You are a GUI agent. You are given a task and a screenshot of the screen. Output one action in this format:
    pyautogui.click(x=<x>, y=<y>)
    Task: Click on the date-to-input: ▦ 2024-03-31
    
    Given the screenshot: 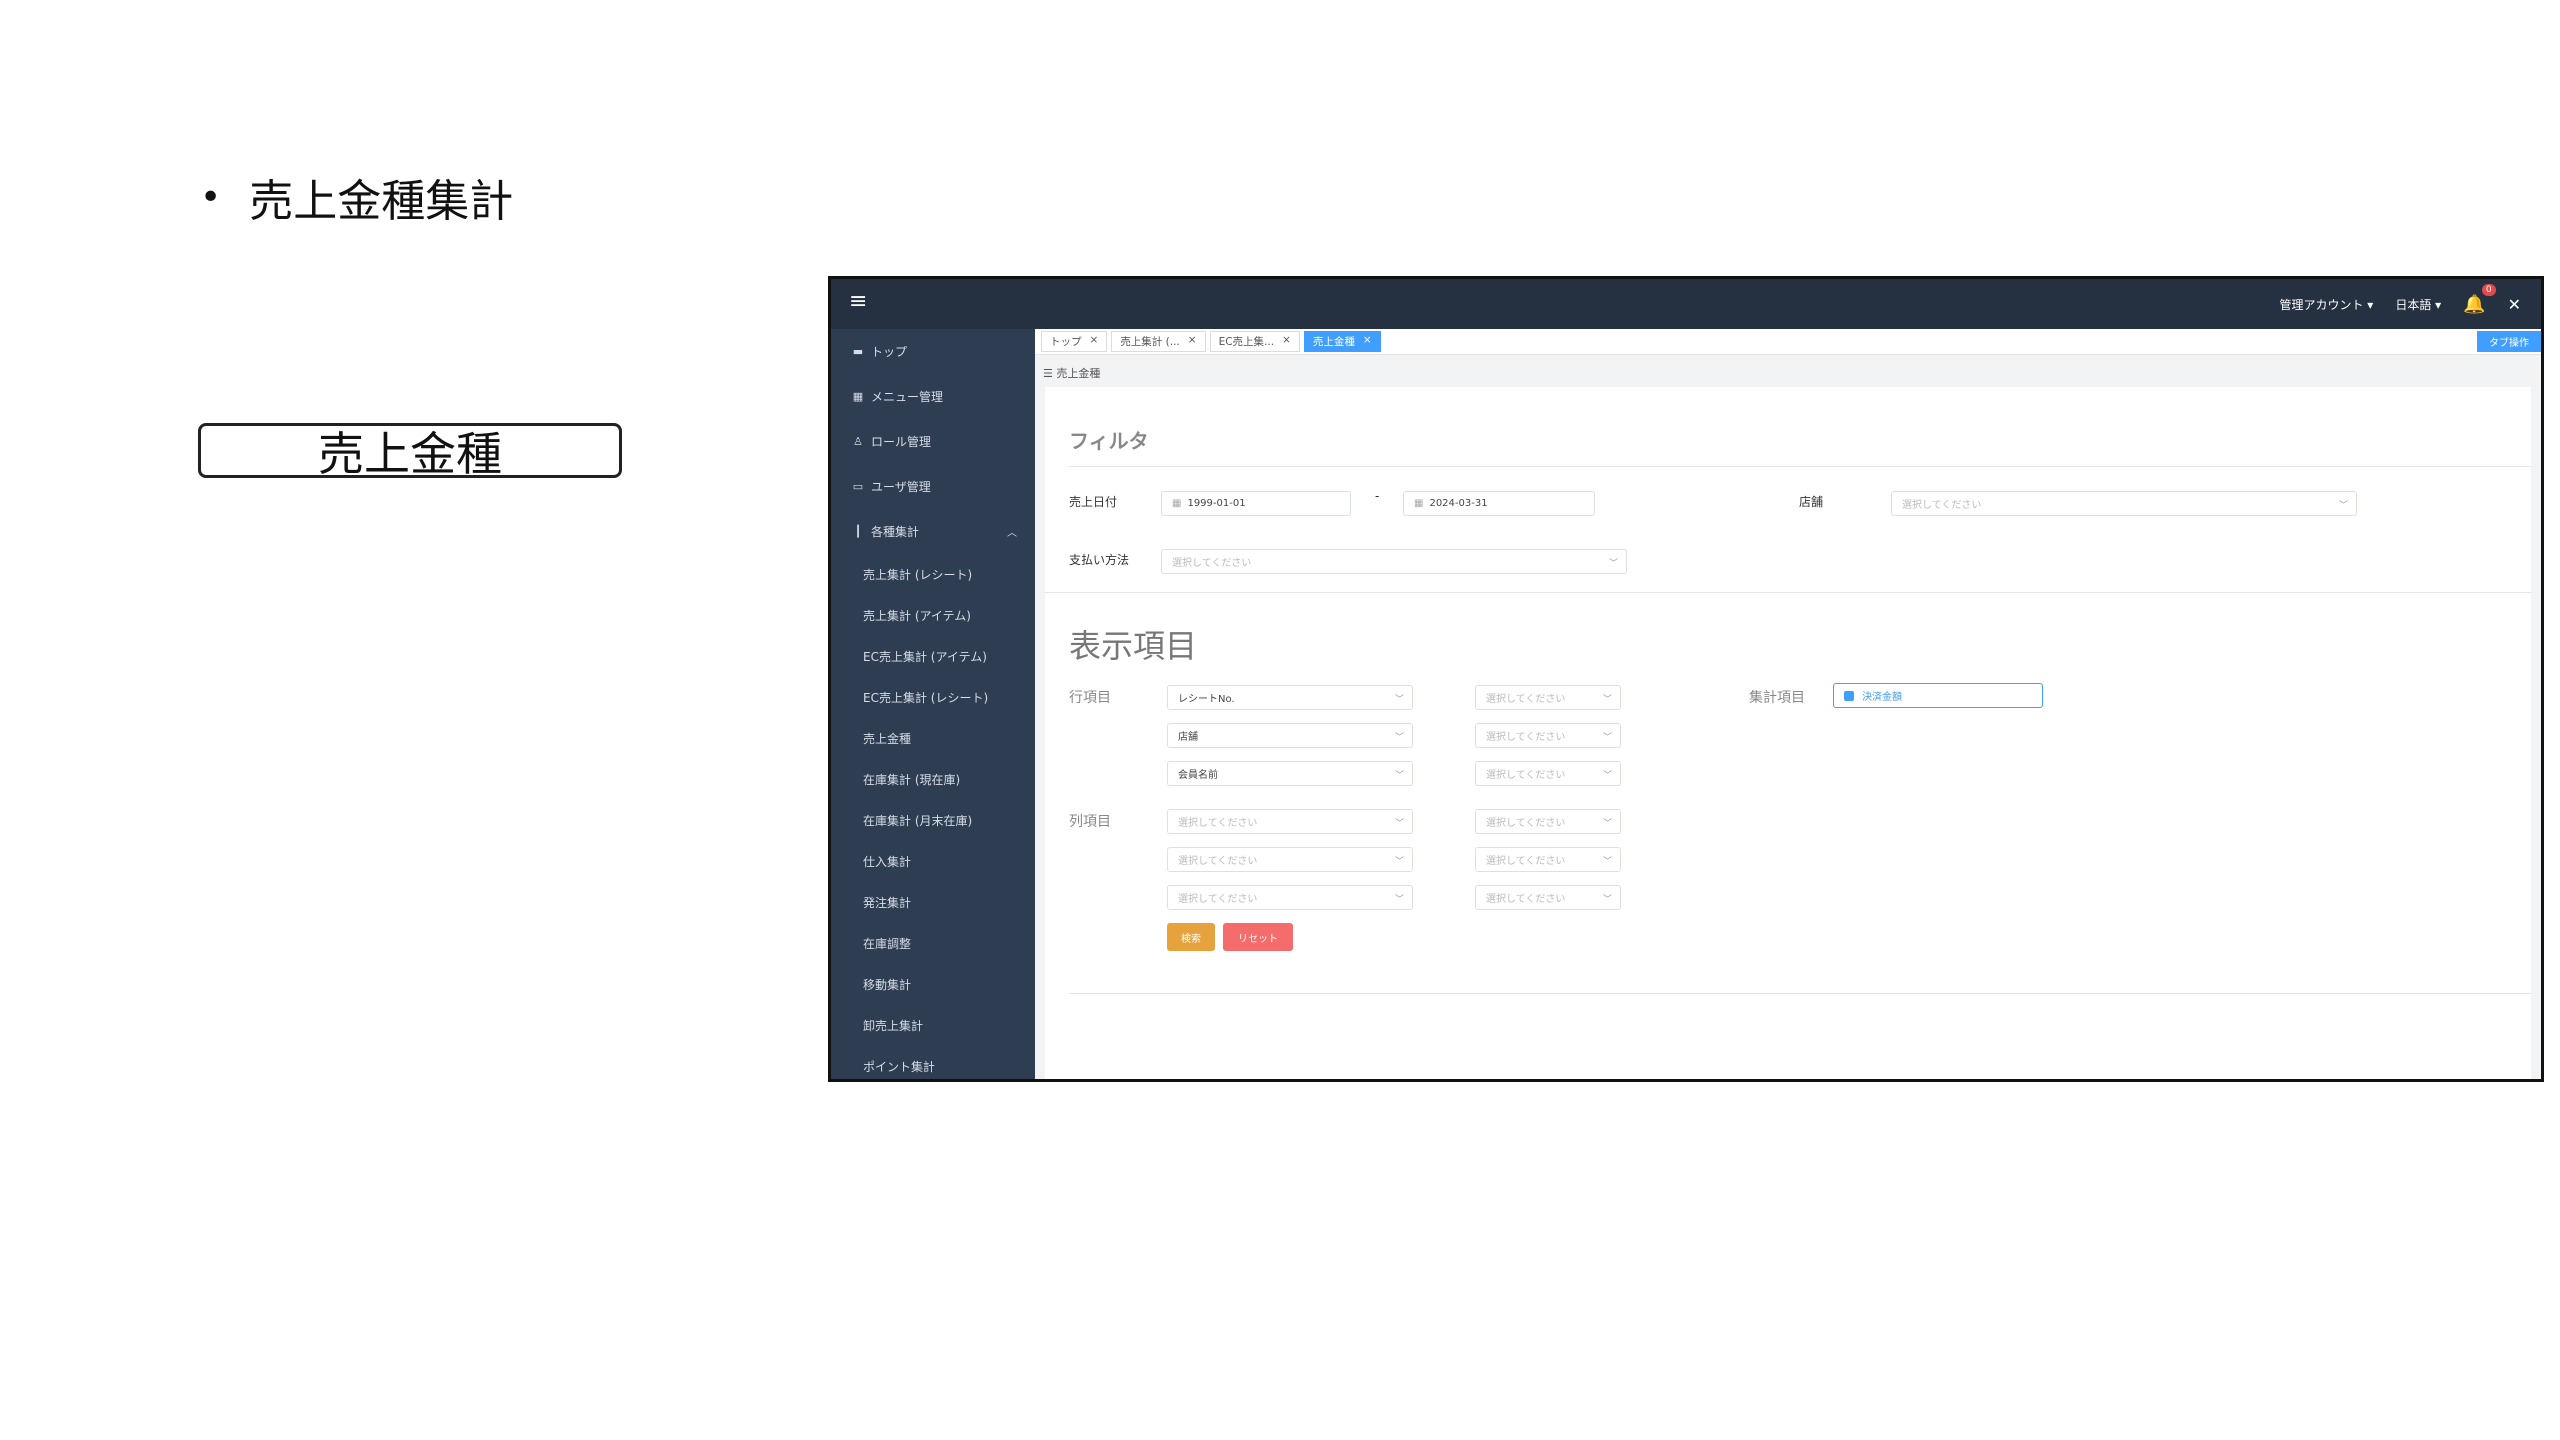 What is the action you would take?
    pyautogui.click(x=1499, y=503)
    